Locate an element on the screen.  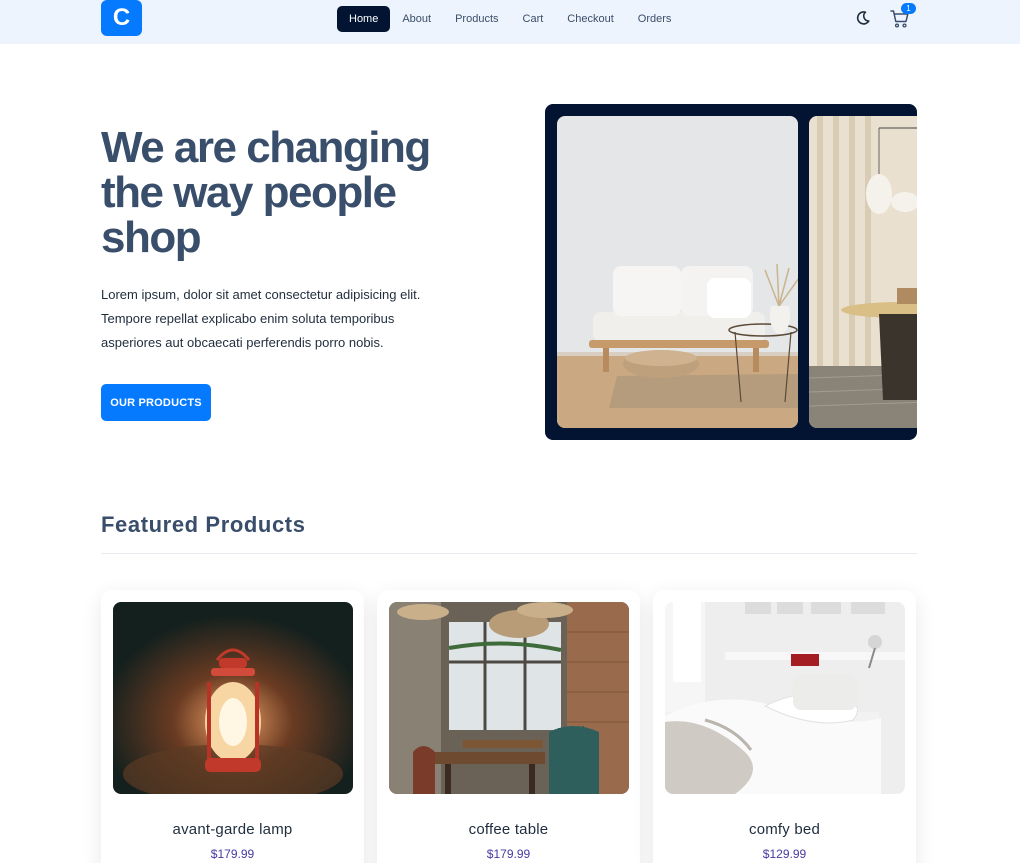
product-title: coffee table is located at coordinates (508, 829).